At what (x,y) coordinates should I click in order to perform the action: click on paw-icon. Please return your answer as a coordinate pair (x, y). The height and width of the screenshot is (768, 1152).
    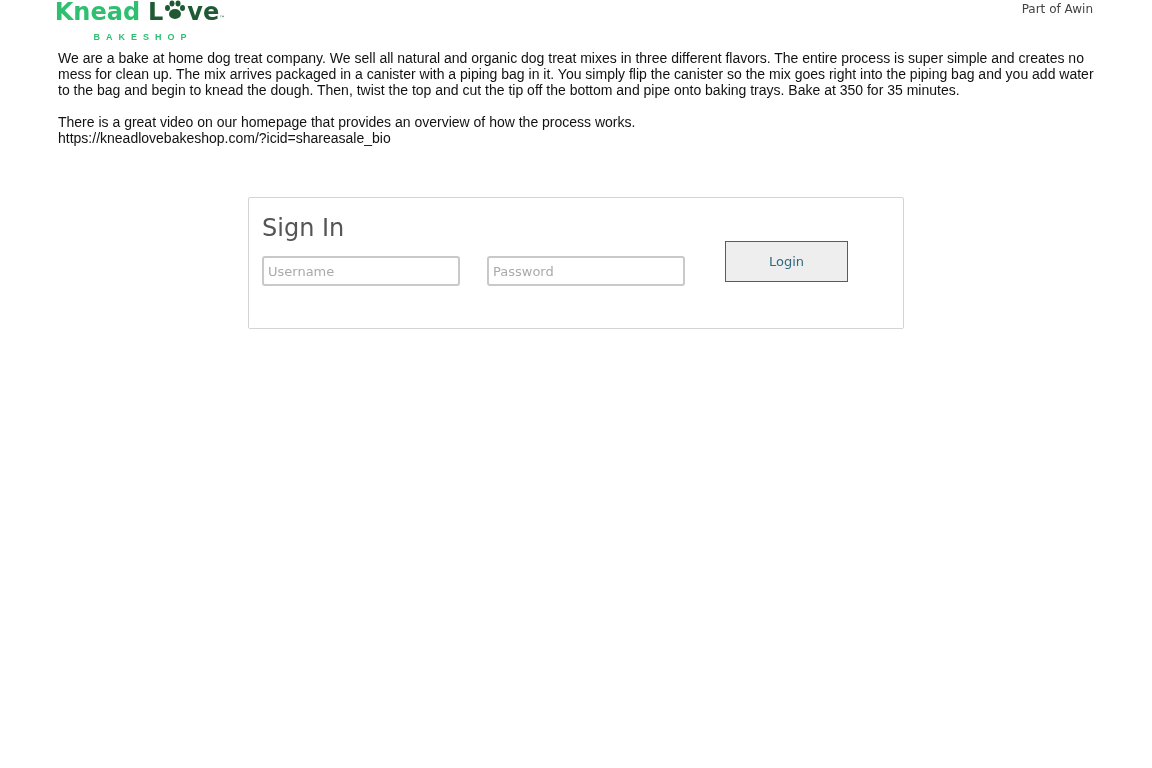
    Looking at the image, I should click on (175, 10).